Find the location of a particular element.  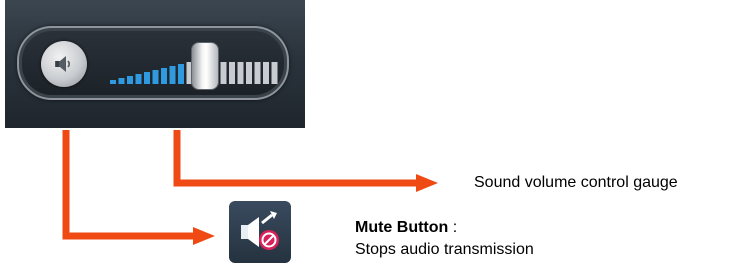

speaker-muted-icon is located at coordinates (260, 230).